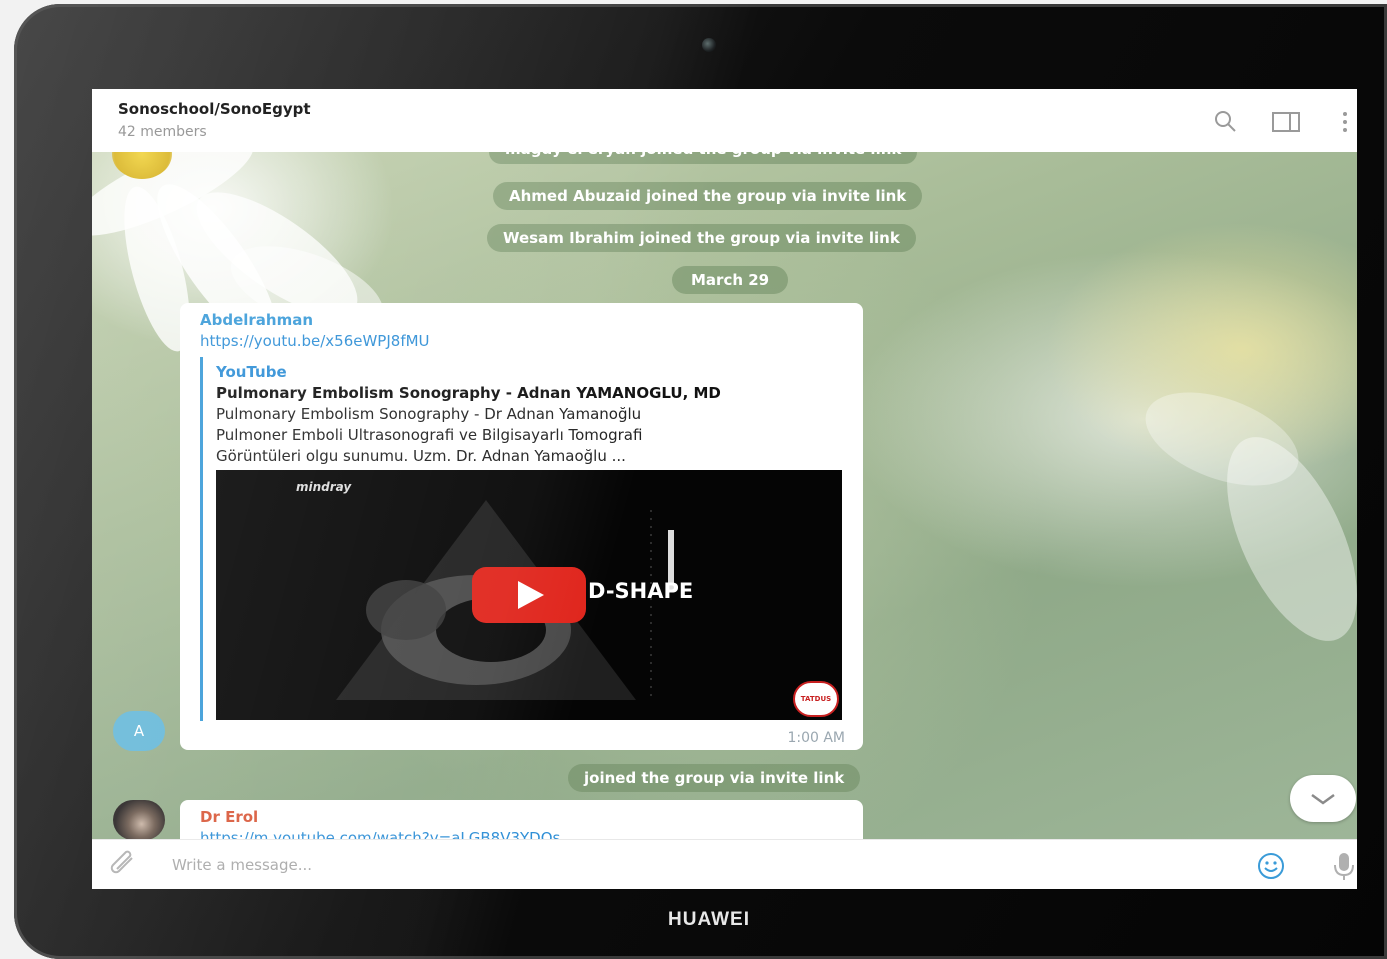 This screenshot has width=1387, height=959. I want to click on message-composer, so click(724, 864).